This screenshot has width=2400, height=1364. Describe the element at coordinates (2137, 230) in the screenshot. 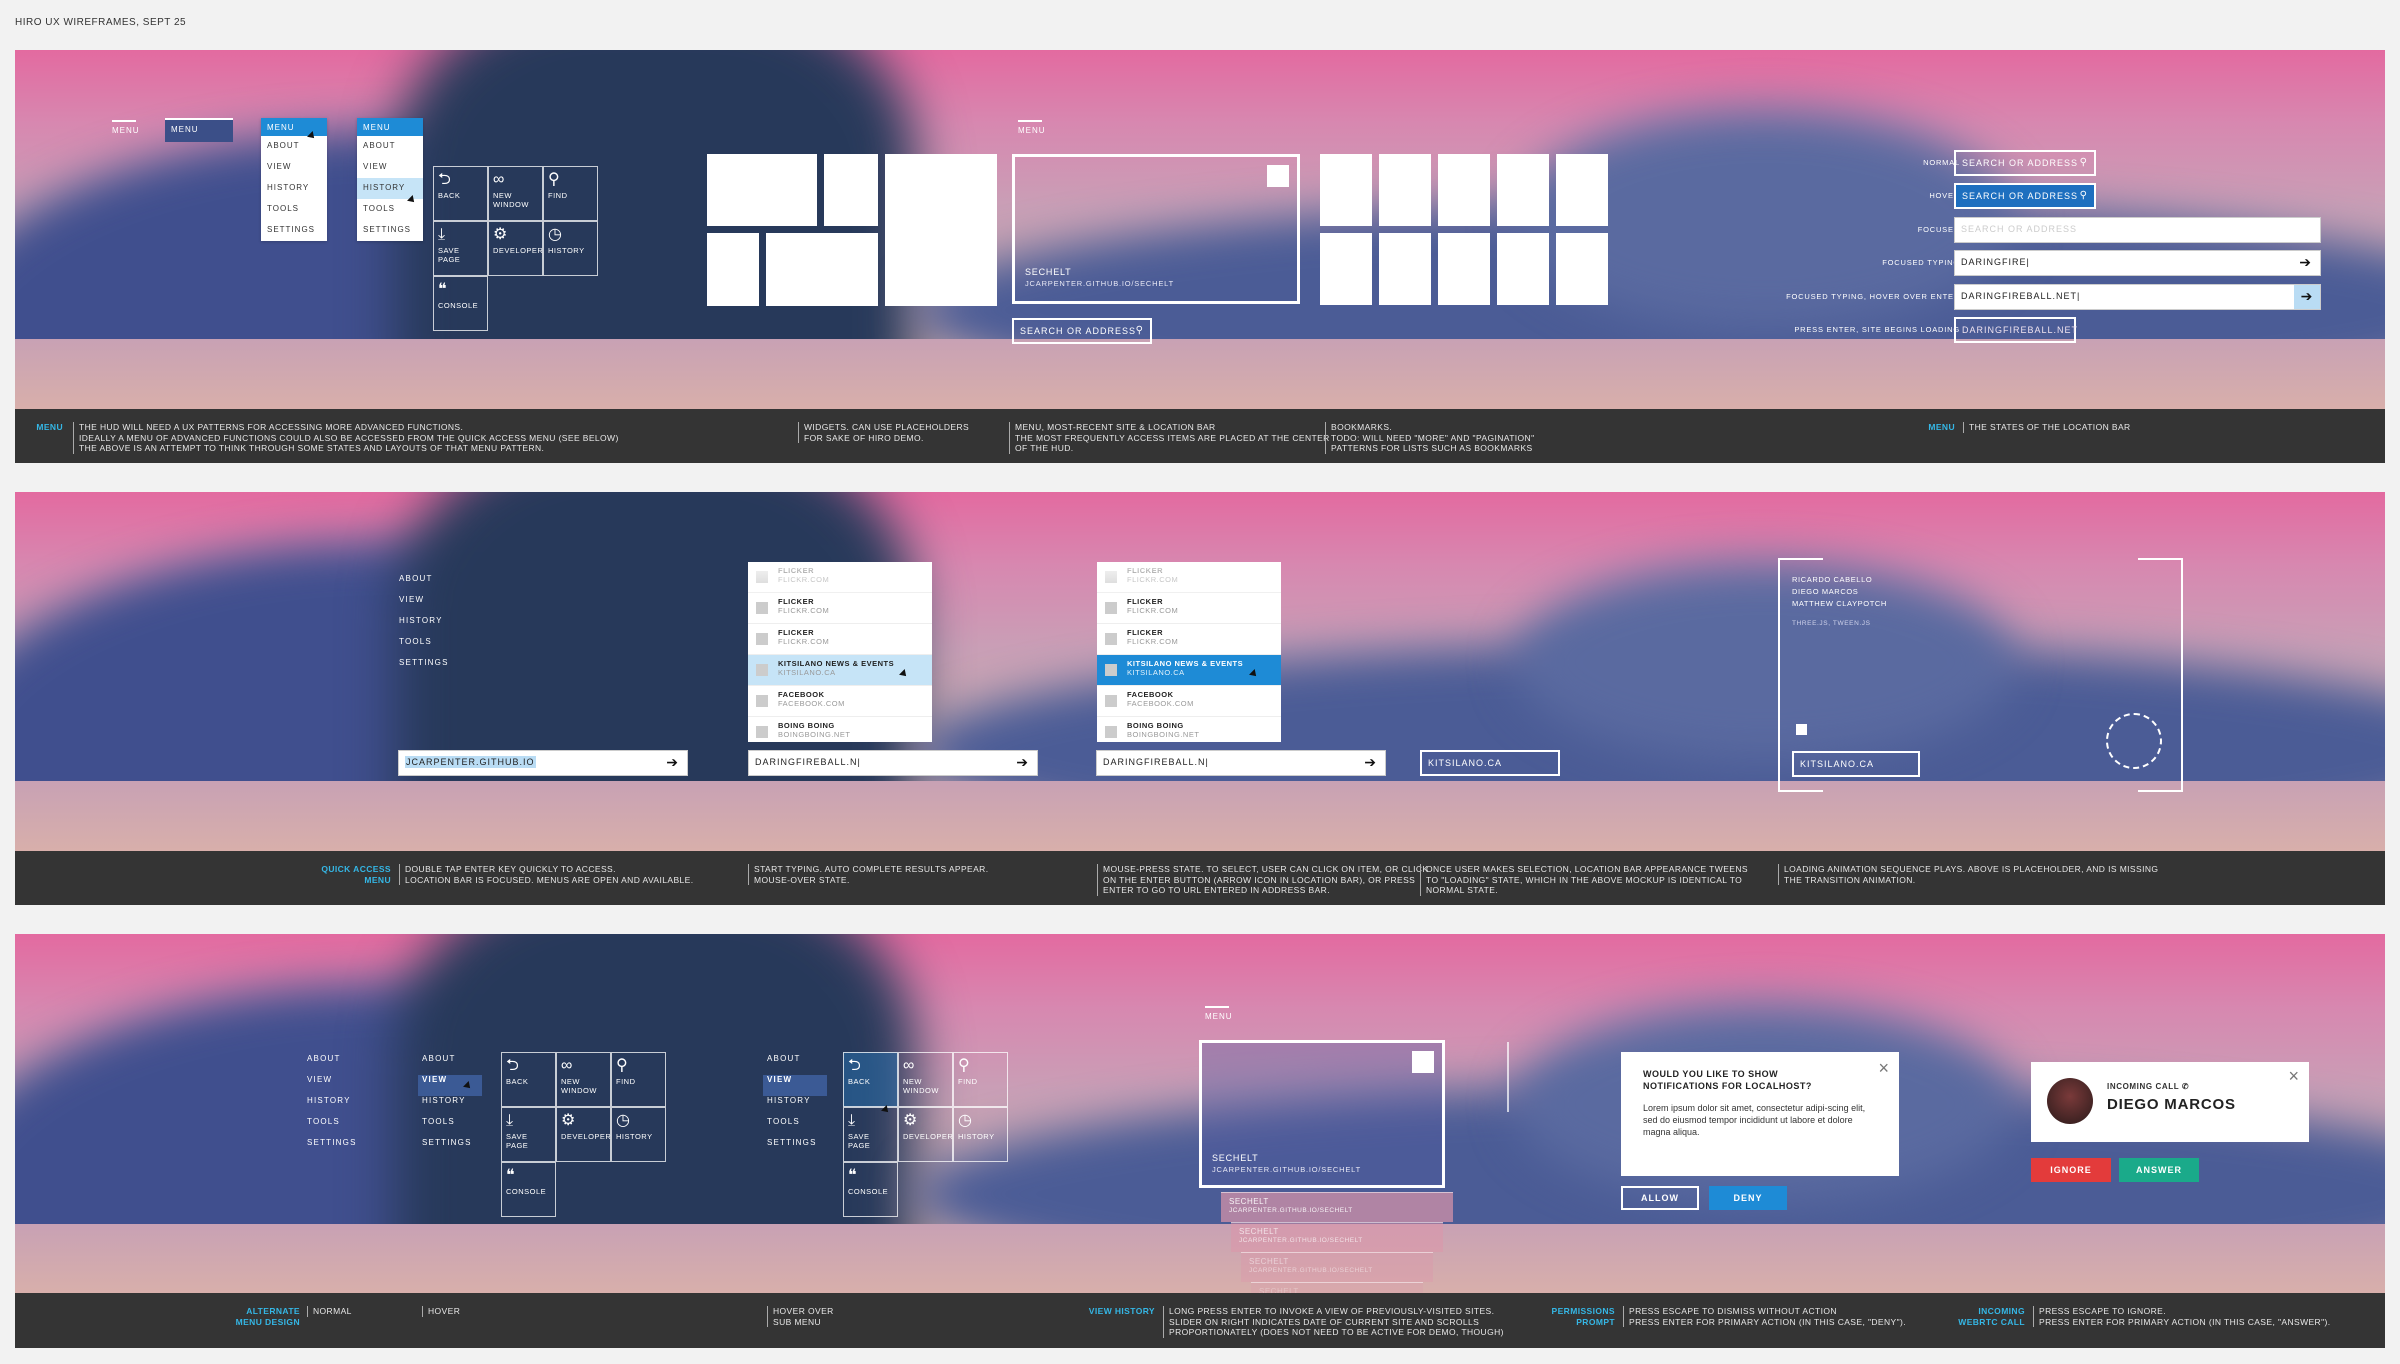

I see `location-bar-focused: SEARCH OR ADDRESS` at that location.